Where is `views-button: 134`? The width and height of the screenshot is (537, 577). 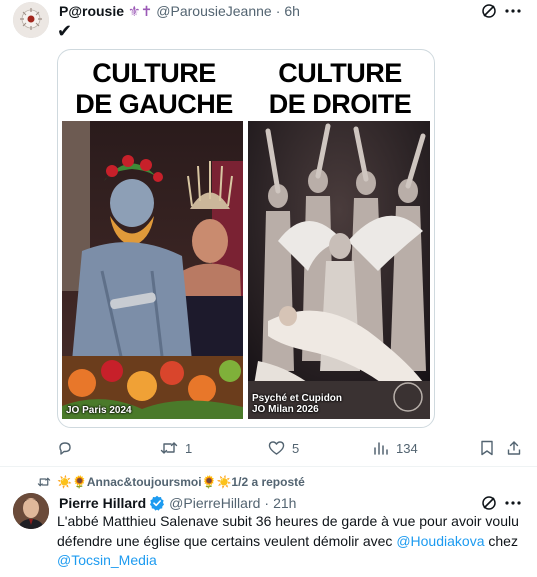 views-button: 134 is located at coordinates (395, 448).